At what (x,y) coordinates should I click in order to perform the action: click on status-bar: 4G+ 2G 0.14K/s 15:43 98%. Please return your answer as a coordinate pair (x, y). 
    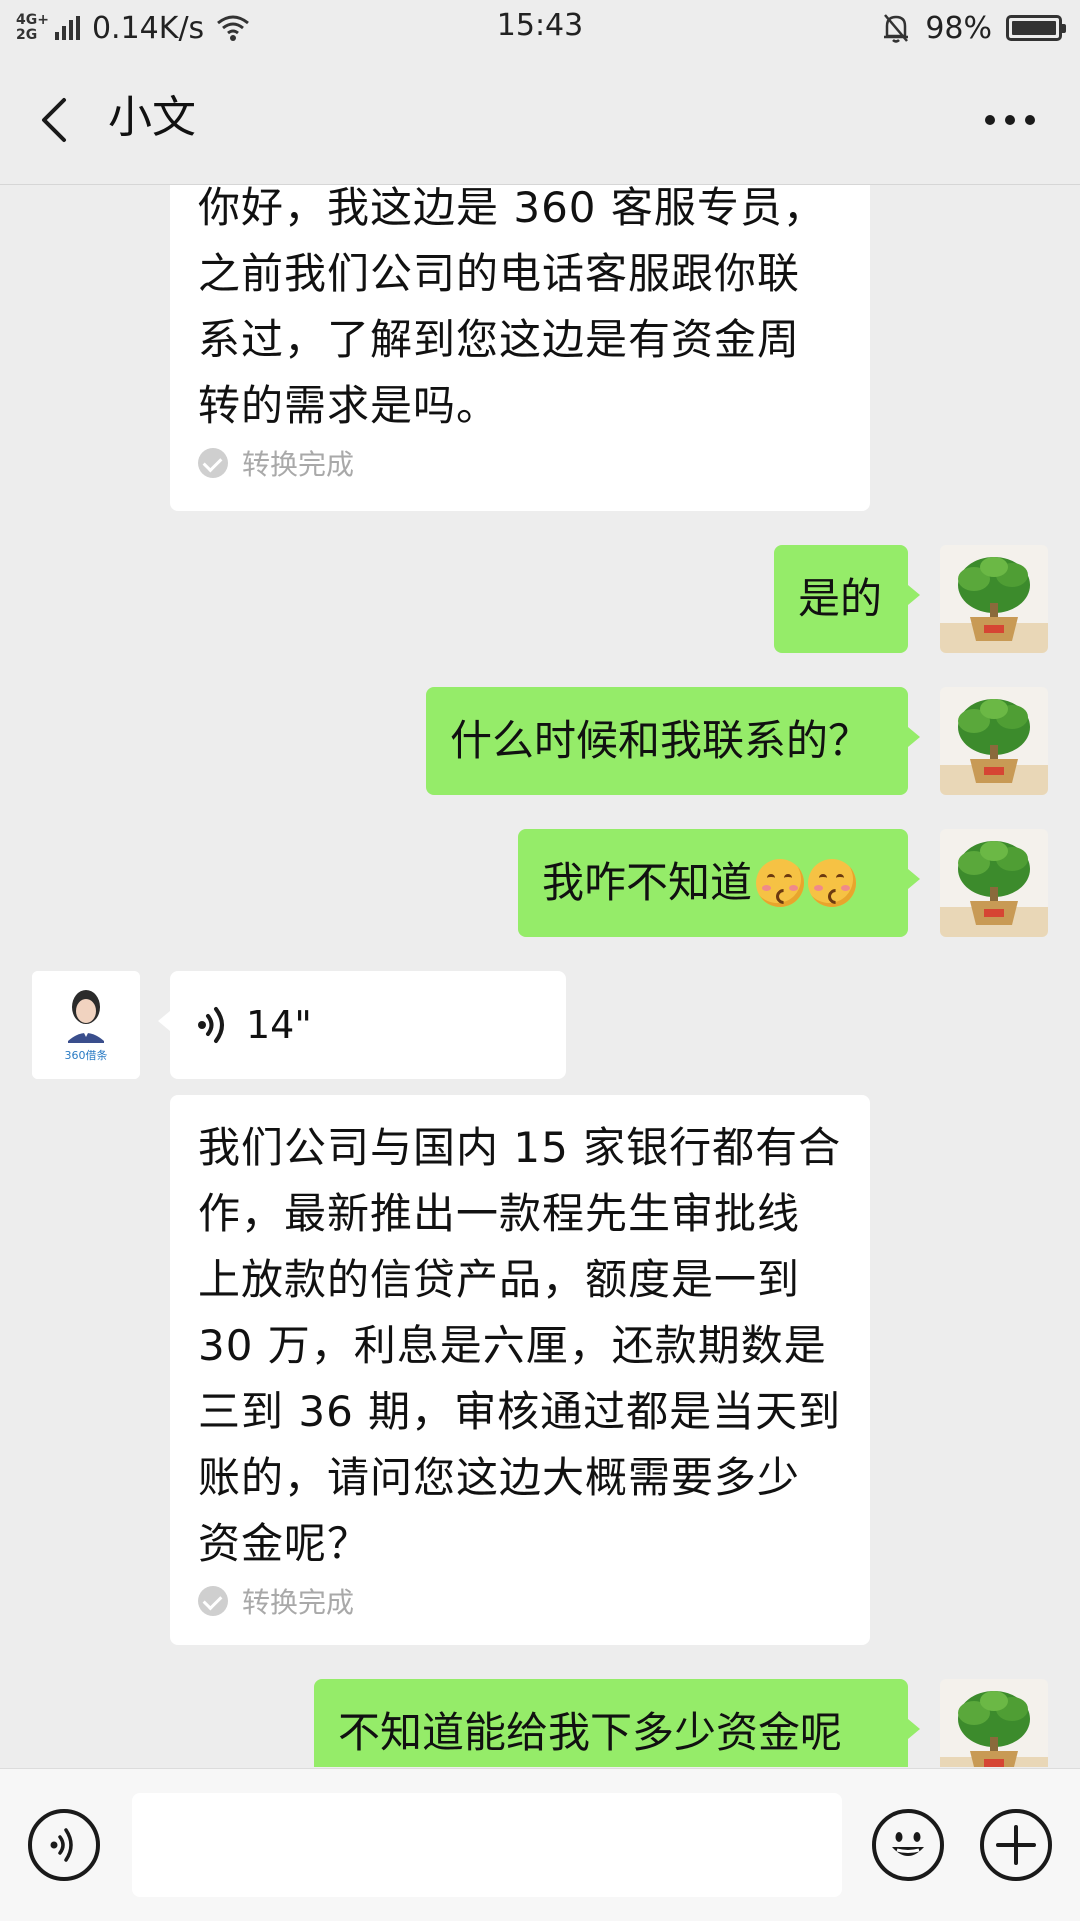
    Looking at the image, I should click on (540, 28).